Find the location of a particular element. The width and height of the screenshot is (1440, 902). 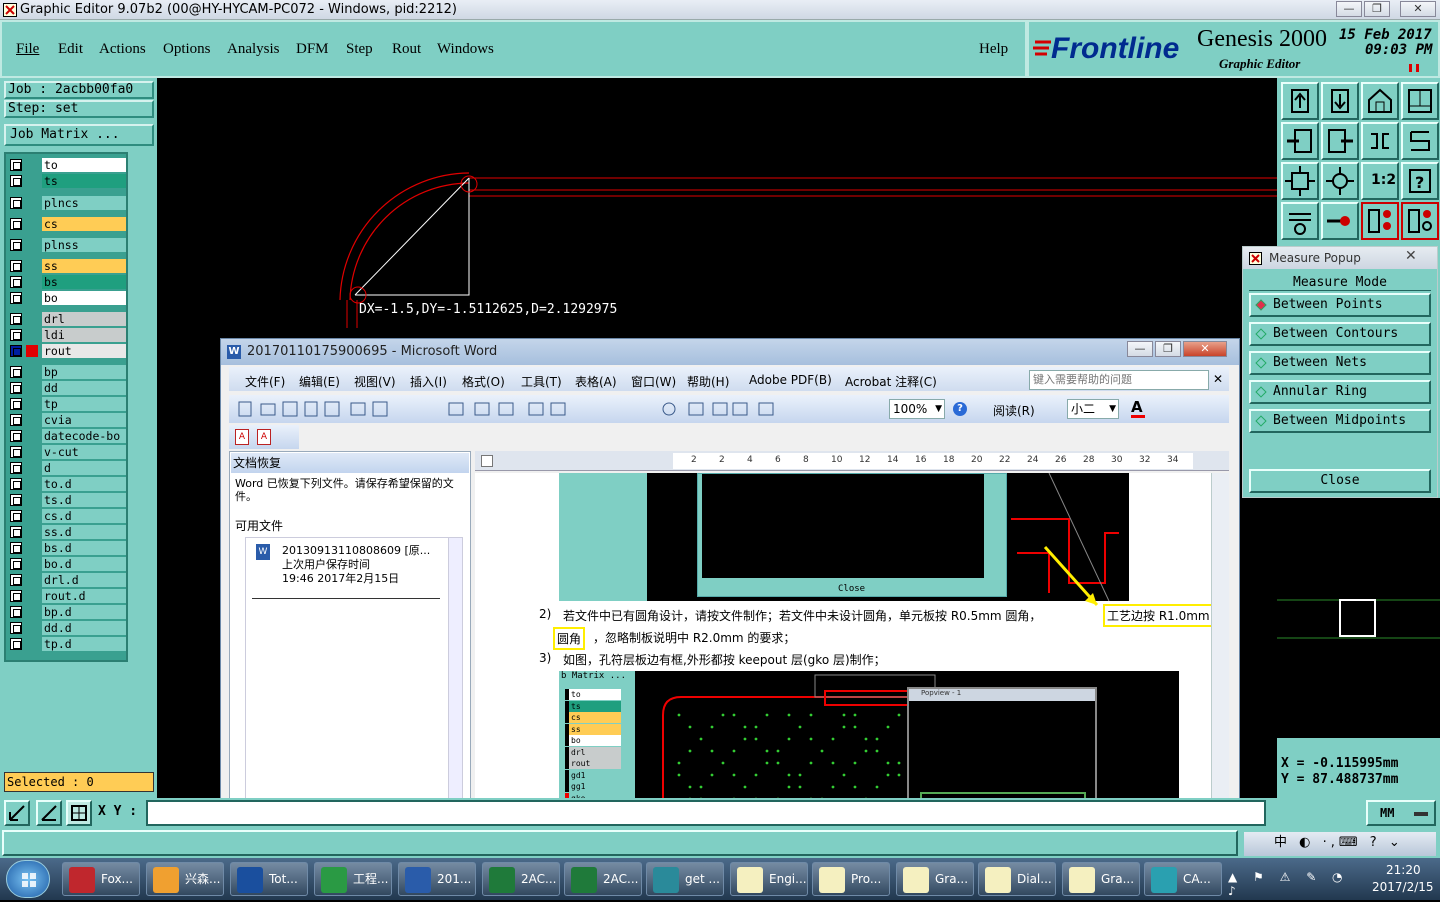

layer-name: rout.d is located at coordinates (84, 596).